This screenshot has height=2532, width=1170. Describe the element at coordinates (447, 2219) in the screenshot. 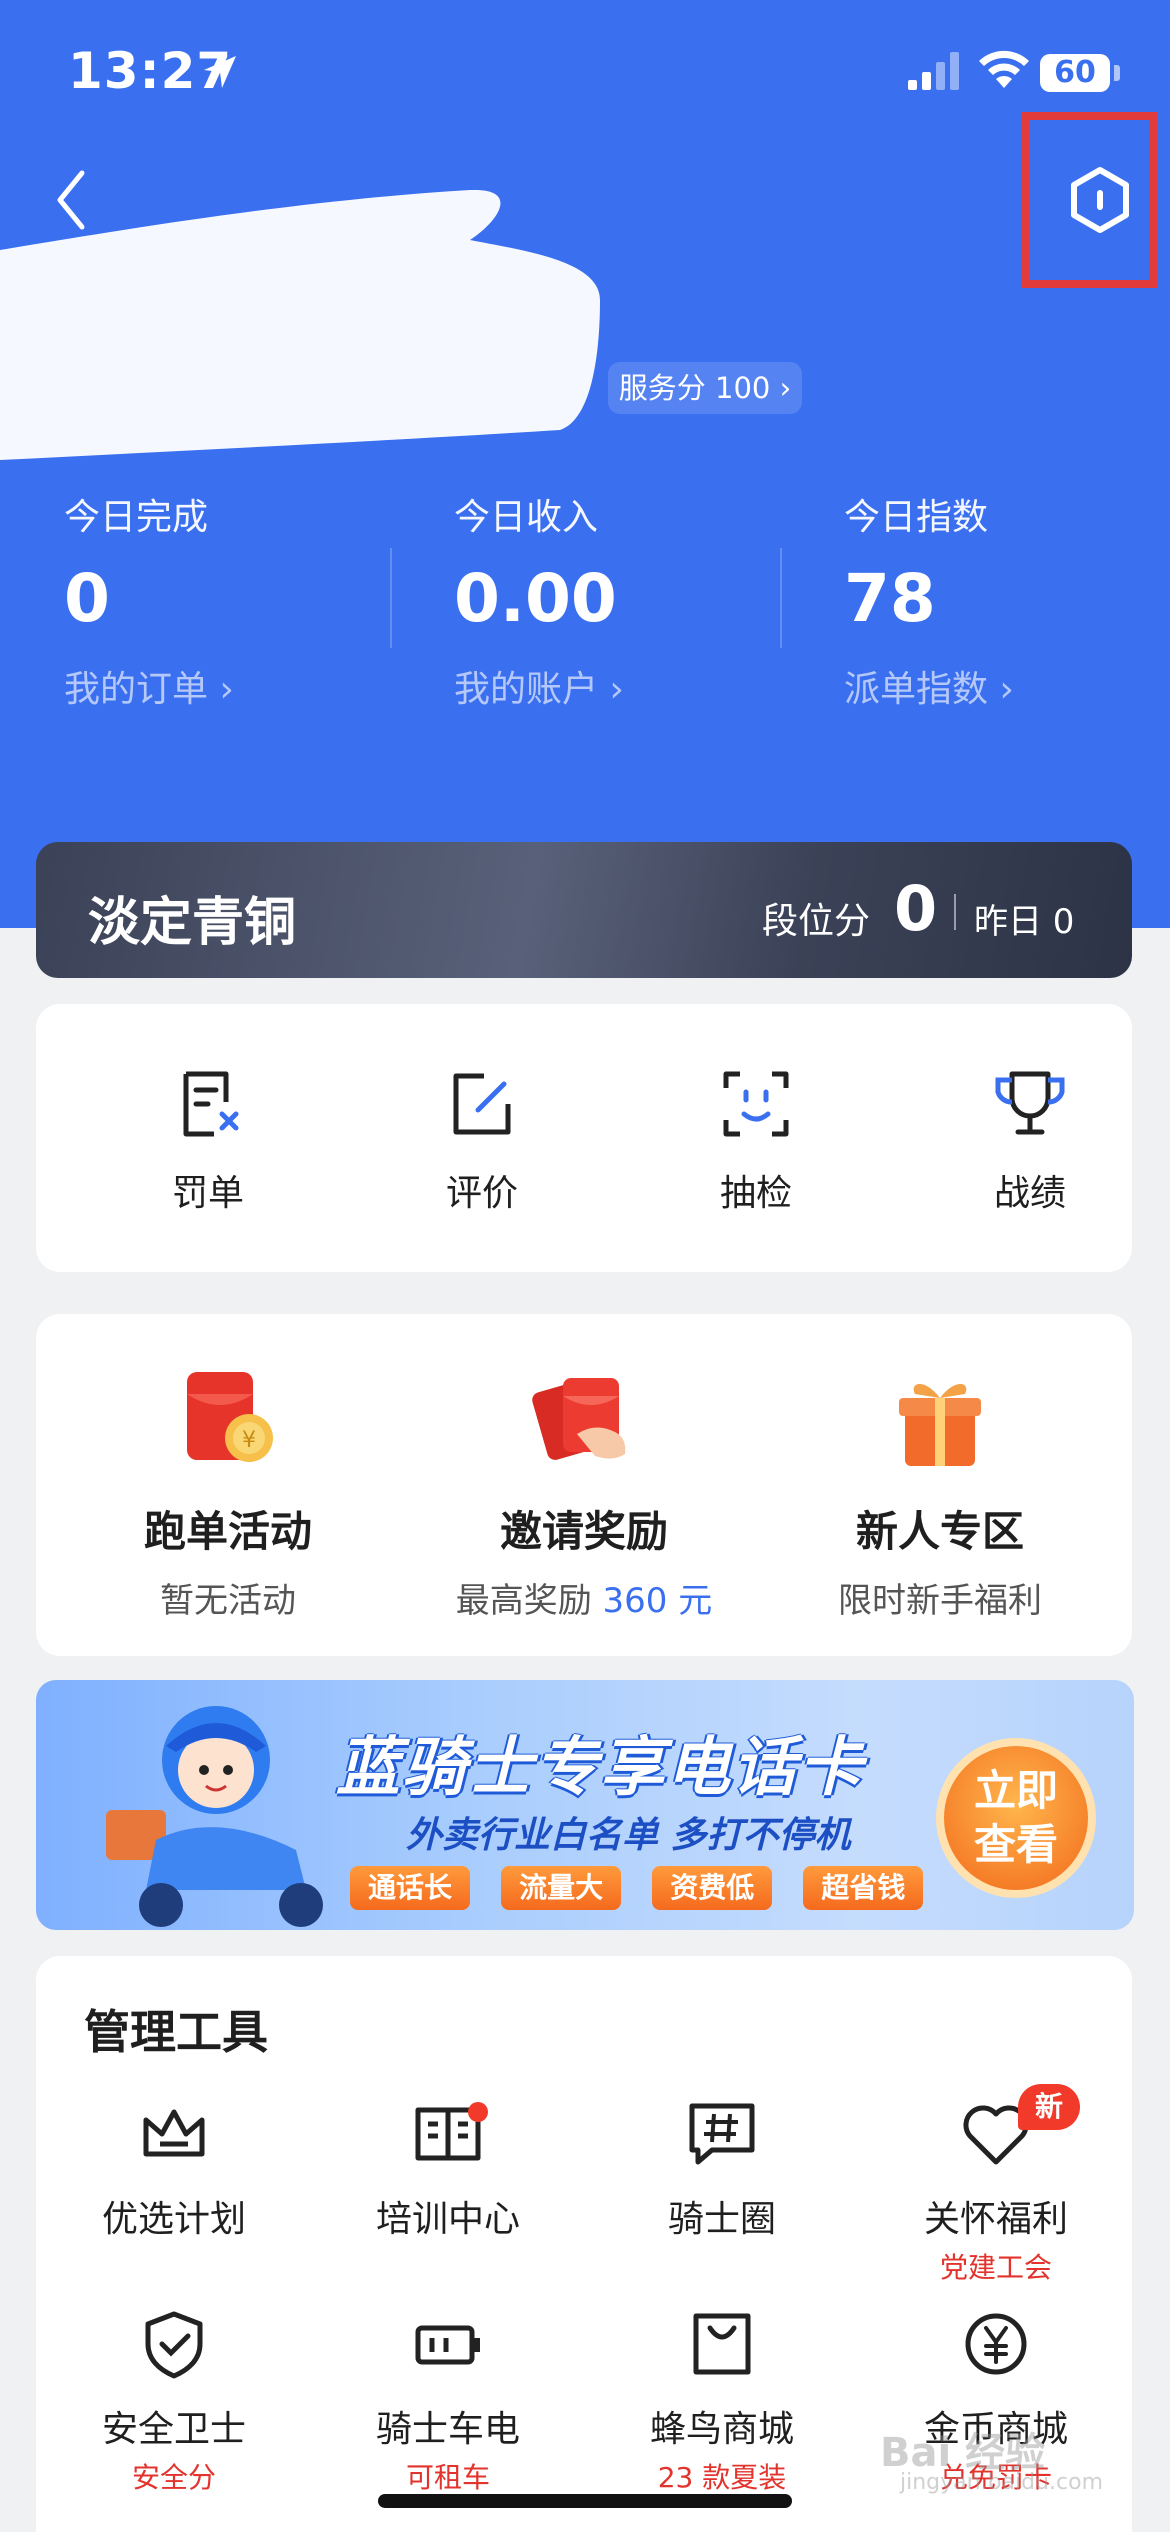

I see `tool-label: 培训中心` at that location.